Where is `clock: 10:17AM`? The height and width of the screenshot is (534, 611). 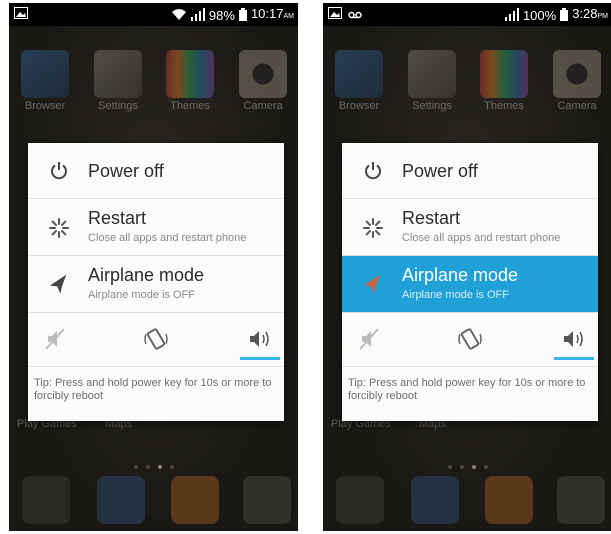 clock: 10:17AM is located at coordinates (272, 13).